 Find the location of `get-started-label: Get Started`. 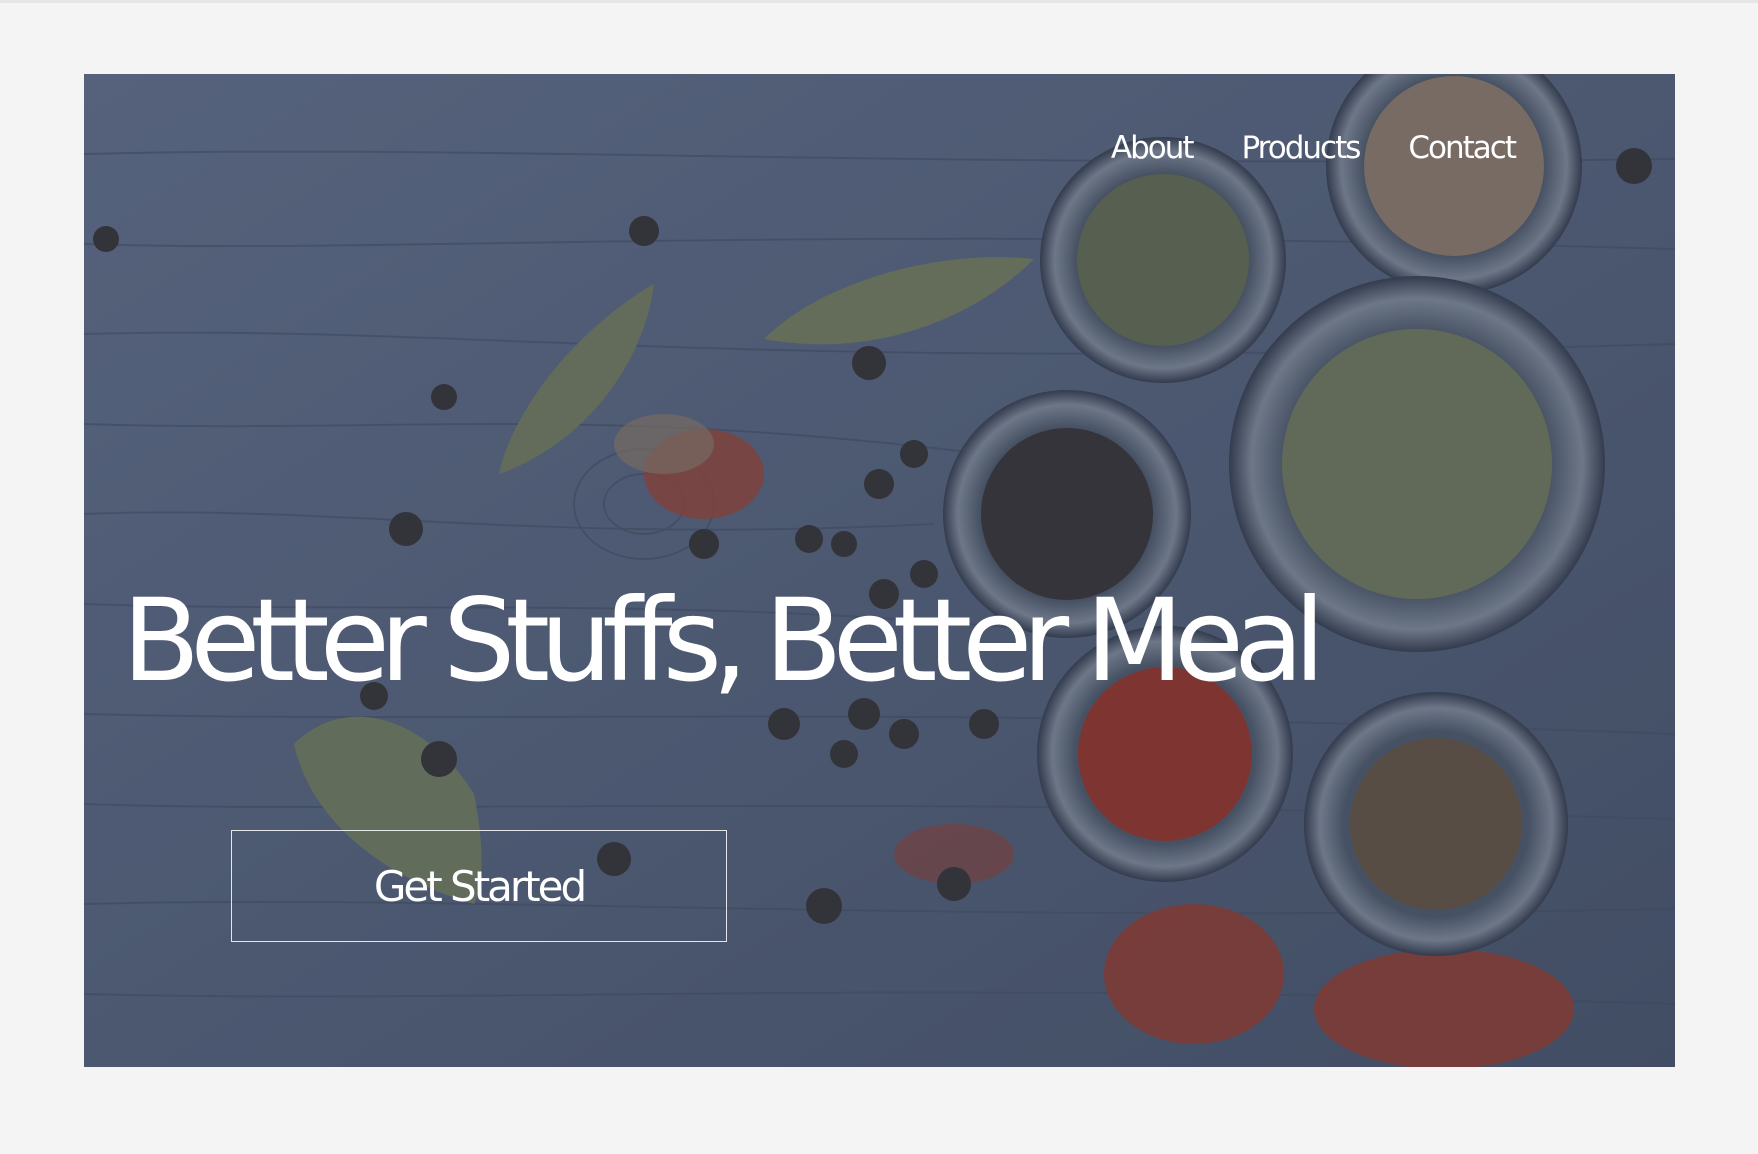

get-started-label: Get Started is located at coordinates (480, 886).